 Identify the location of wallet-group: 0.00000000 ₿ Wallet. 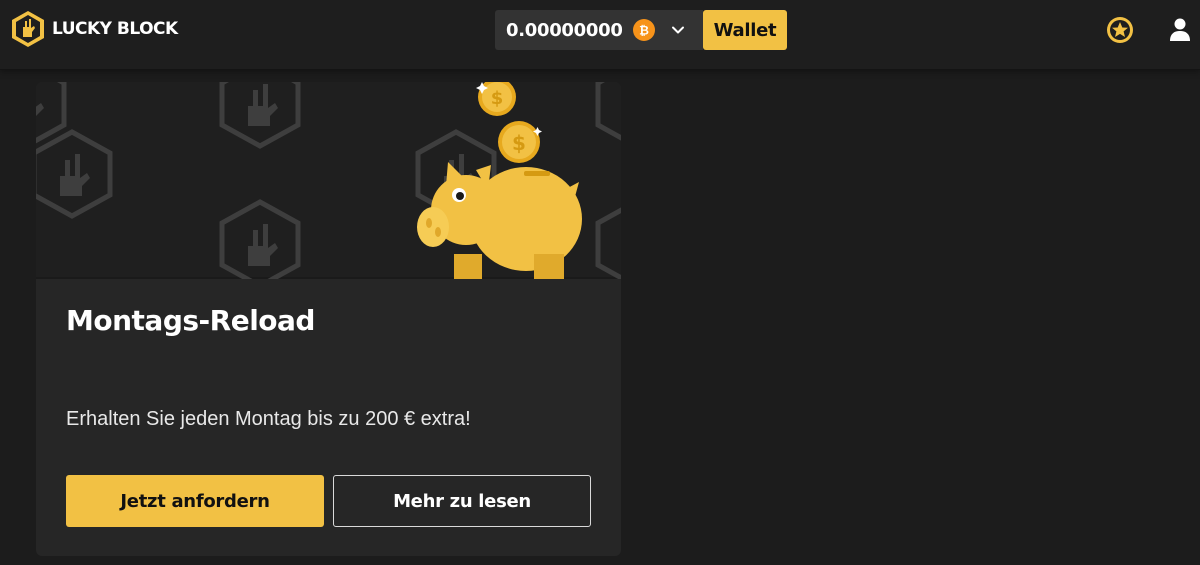
(641, 30).